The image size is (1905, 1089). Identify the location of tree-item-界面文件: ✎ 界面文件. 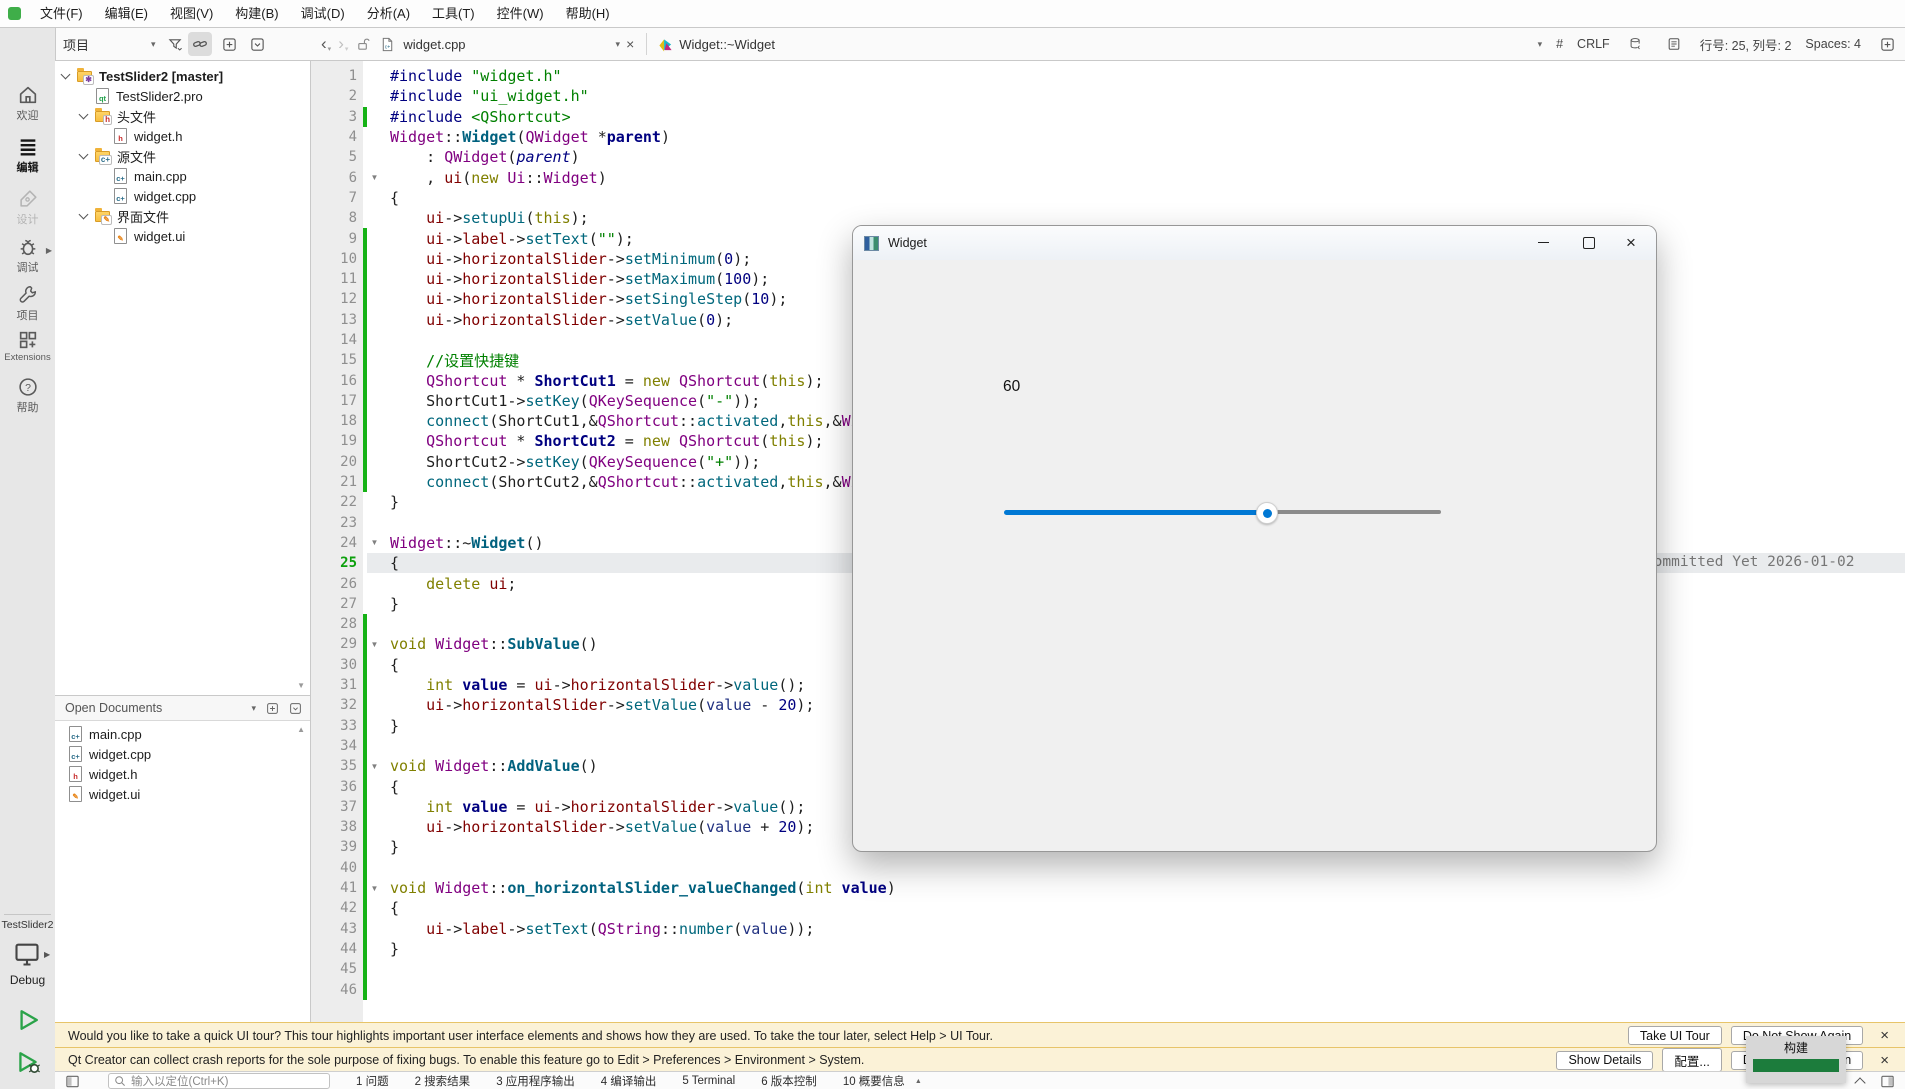
(182, 216).